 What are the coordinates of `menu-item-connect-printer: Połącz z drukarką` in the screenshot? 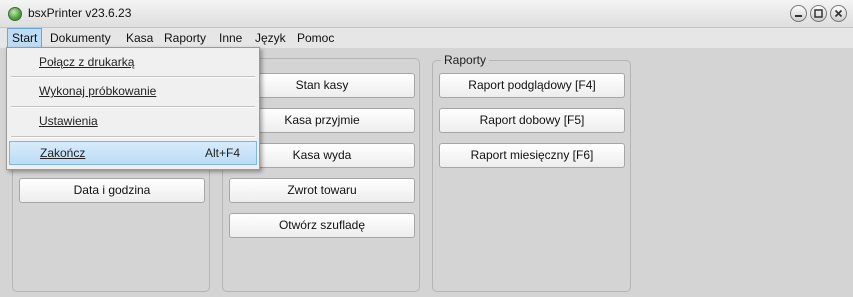 It's located at (133, 62).